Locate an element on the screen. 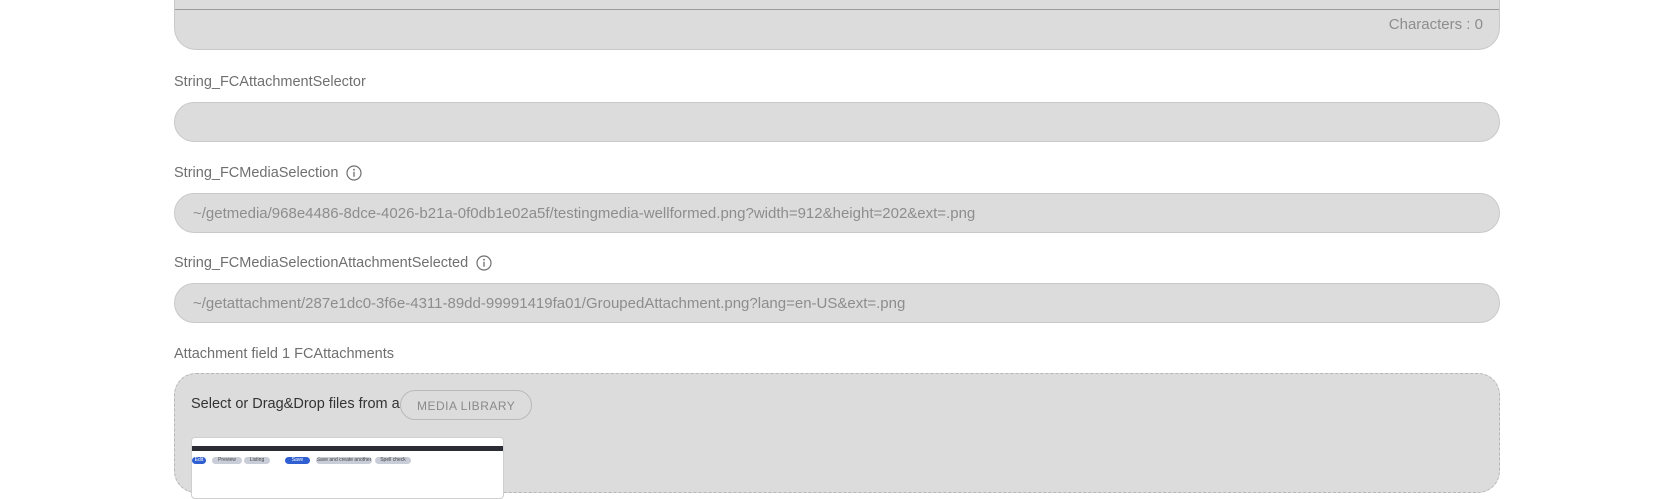  attachment-selector-label: String_FCAttachmentSelector is located at coordinates (270, 82).